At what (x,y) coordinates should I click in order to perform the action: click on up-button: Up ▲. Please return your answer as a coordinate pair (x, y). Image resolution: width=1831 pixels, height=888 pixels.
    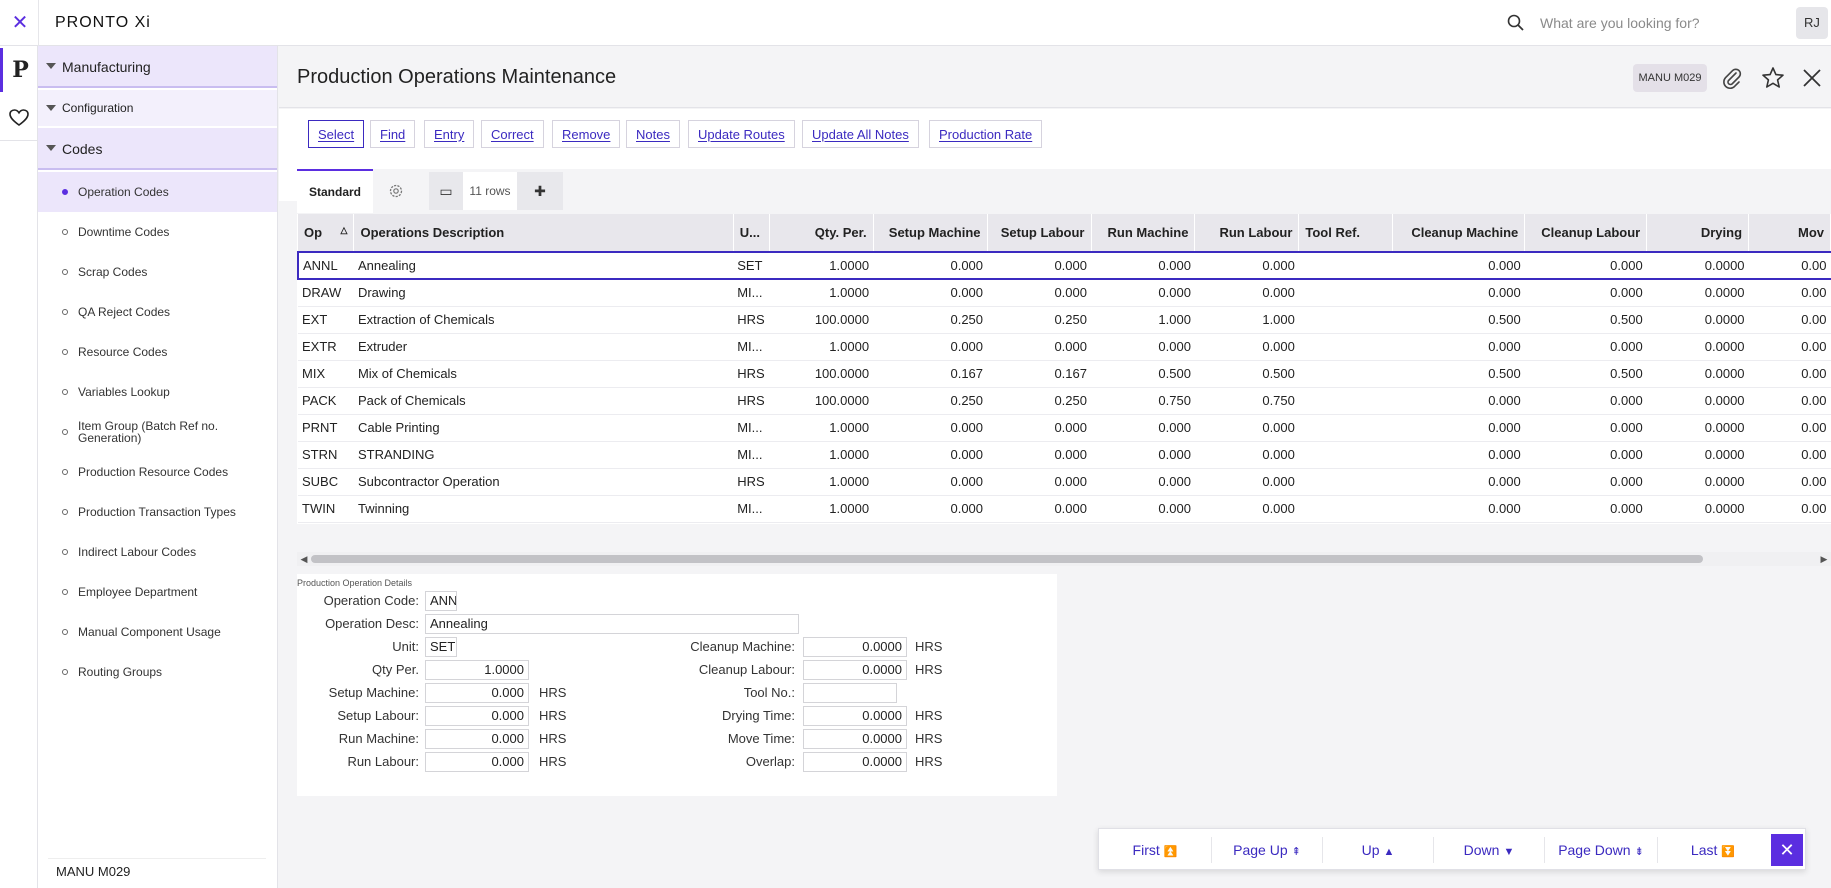
    Looking at the image, I should click on (1378, 850).